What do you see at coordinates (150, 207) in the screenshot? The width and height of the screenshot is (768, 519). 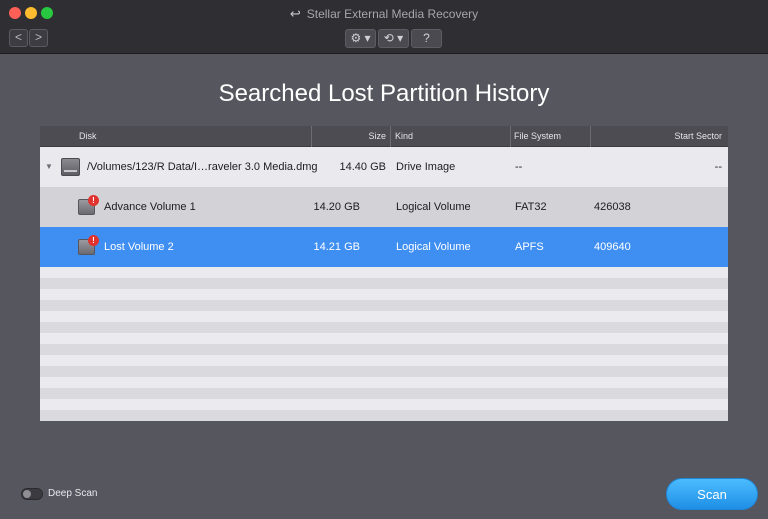 I see `volume-name: Advance Volume 1` at bounding box center [150, 207].